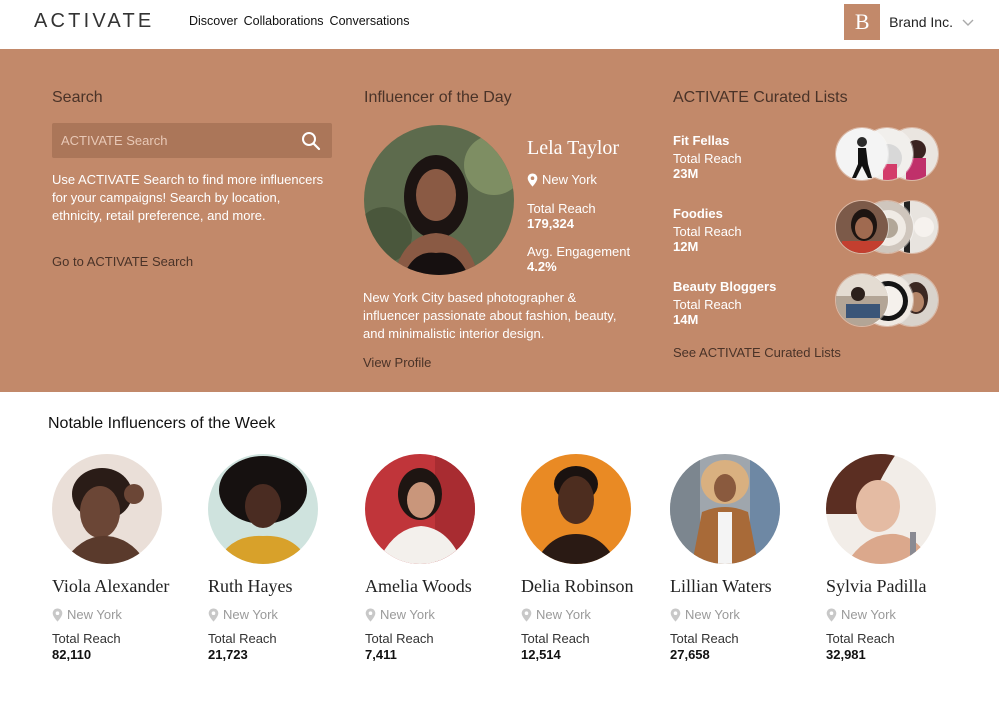  I want to click on curated-list-item: Foodies Total Reach 12M, so click(808, 233).